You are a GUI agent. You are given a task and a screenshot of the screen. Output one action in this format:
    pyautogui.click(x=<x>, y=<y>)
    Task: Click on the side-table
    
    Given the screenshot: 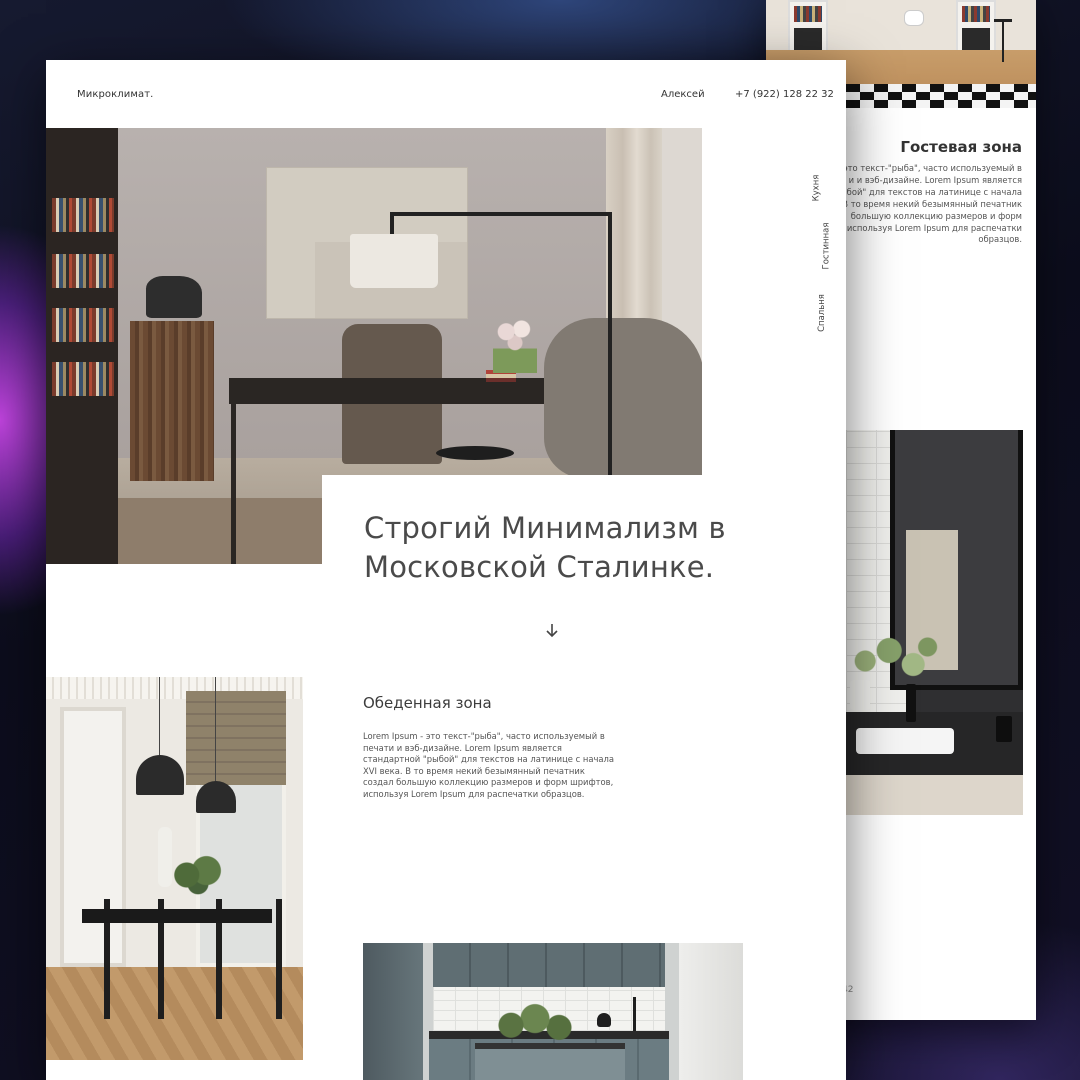 What is the action you would take?
    pyautogui.click(x=475, y=453)
    